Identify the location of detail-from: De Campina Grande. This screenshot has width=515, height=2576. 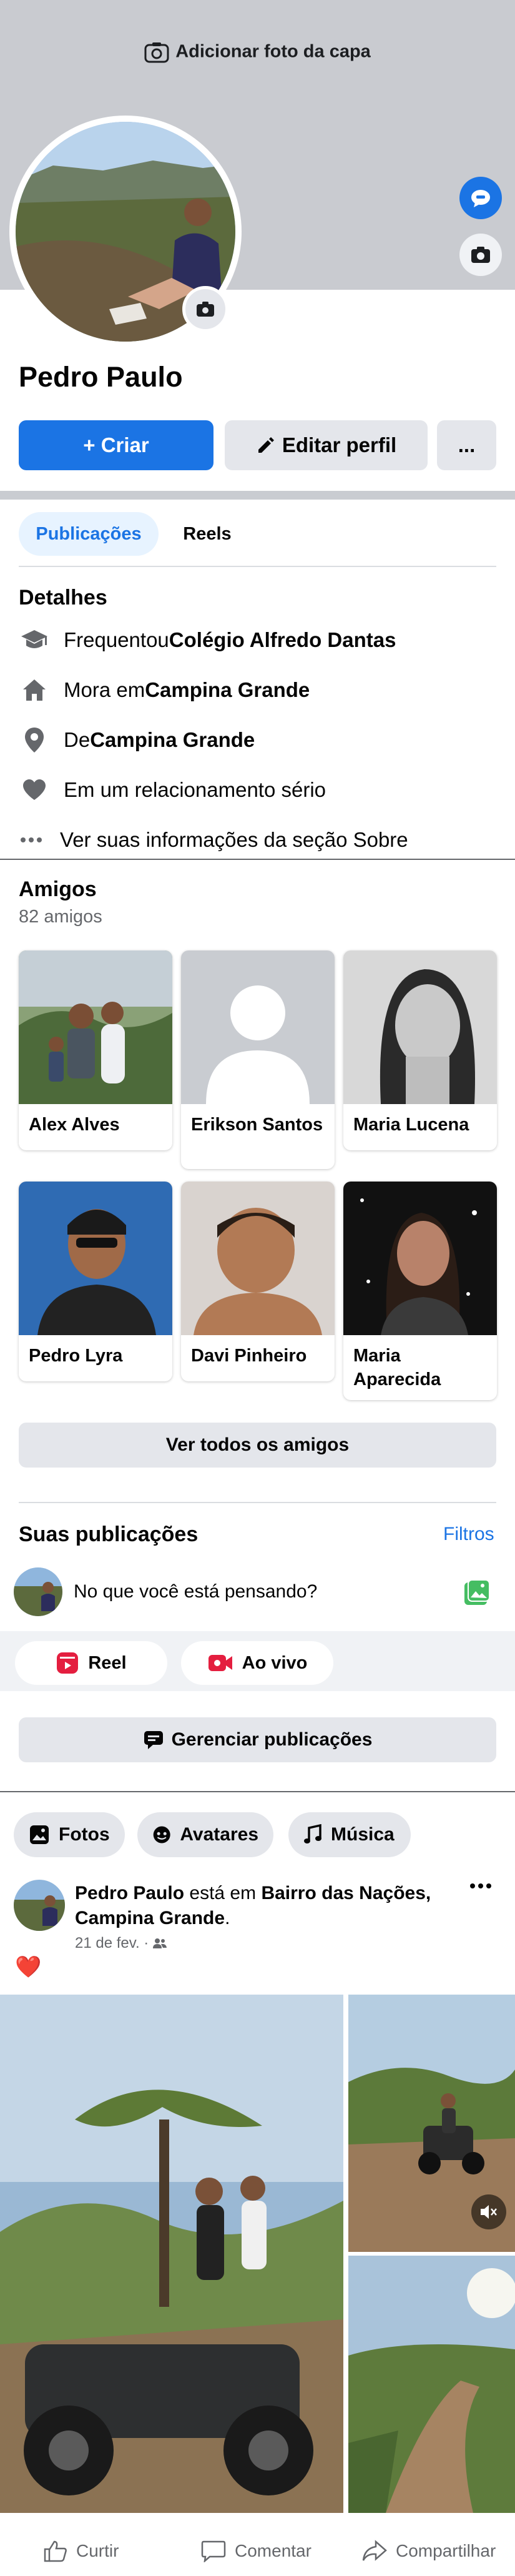
(137, 740).